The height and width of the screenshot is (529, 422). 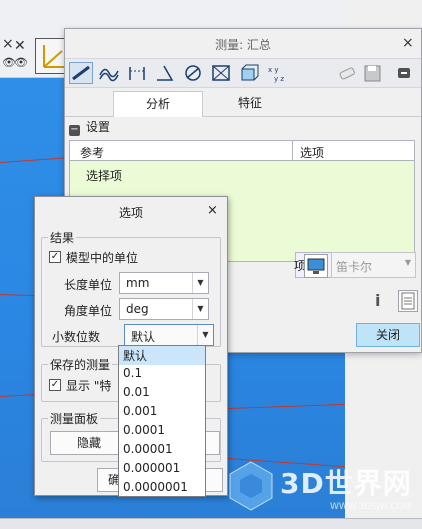 I want to click on area-icon, so click(x=221, y=73).